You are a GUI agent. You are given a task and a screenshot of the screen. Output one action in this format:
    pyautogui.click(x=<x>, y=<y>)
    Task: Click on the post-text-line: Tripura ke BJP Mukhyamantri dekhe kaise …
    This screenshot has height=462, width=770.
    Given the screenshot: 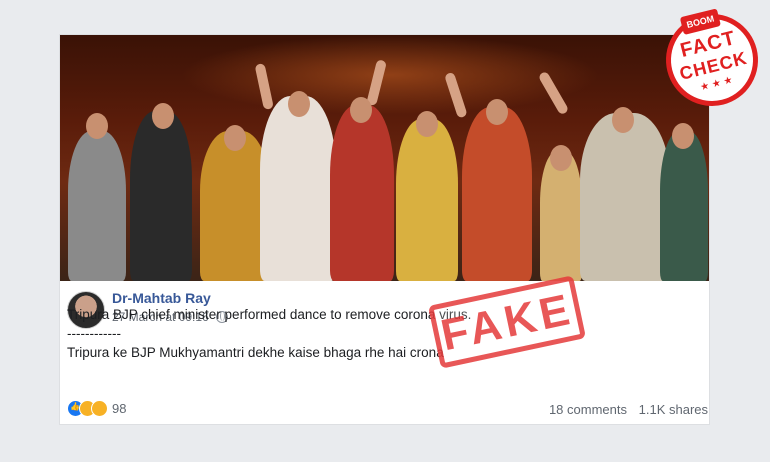 What is the action you would take?
    pyautogui.click(x=255, y=352)
    